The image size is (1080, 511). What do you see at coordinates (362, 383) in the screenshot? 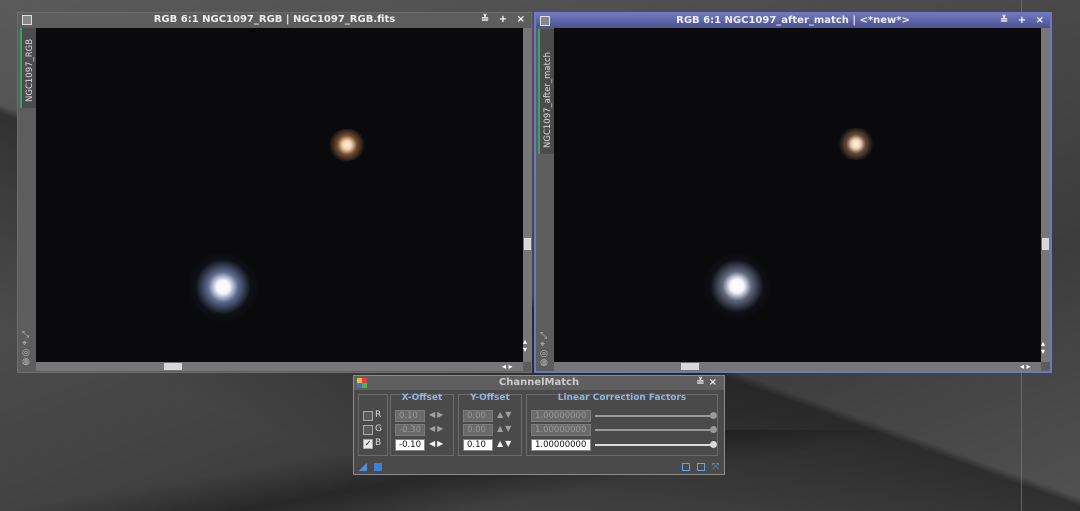
I see `app-logo-icon` at bounding box center [362, 383].